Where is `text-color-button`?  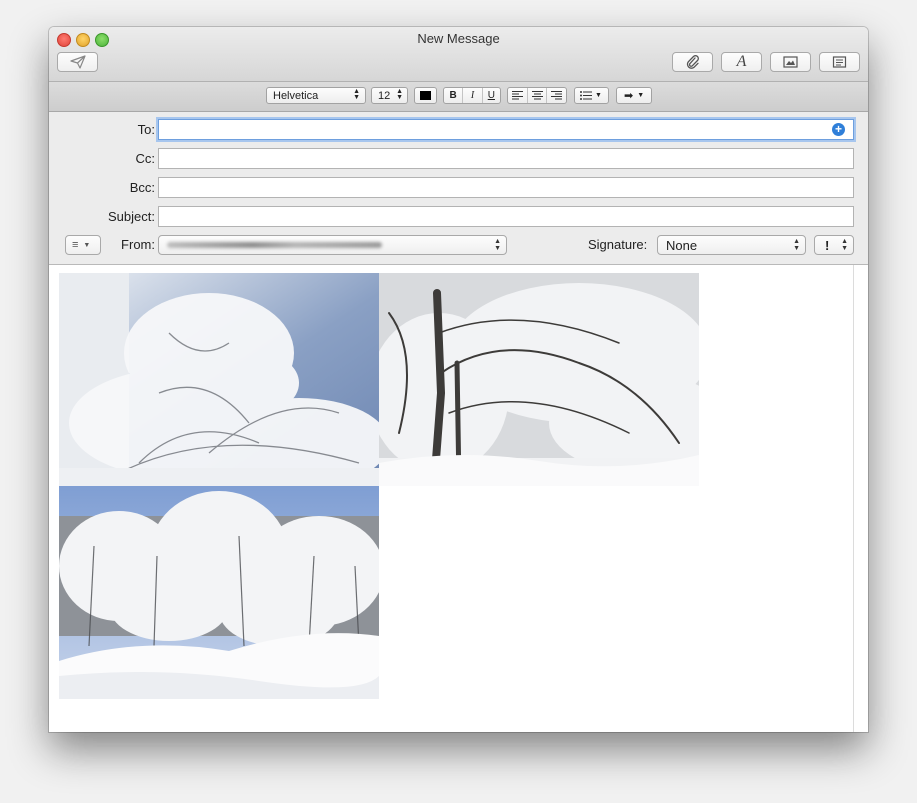
text-color-button is located at coordinates (425, 95).